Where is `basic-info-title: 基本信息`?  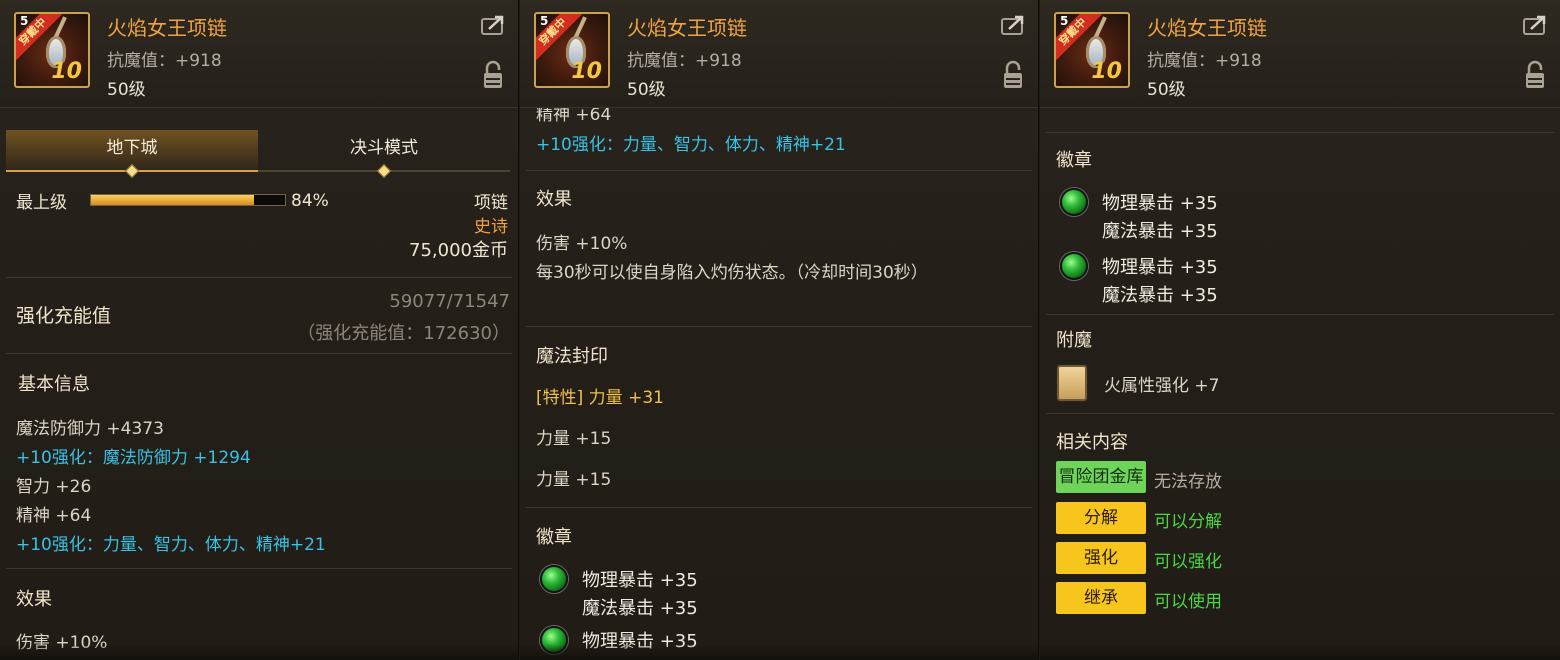 basic-info-title: 基本信息 is located at coordinates (54, 384).